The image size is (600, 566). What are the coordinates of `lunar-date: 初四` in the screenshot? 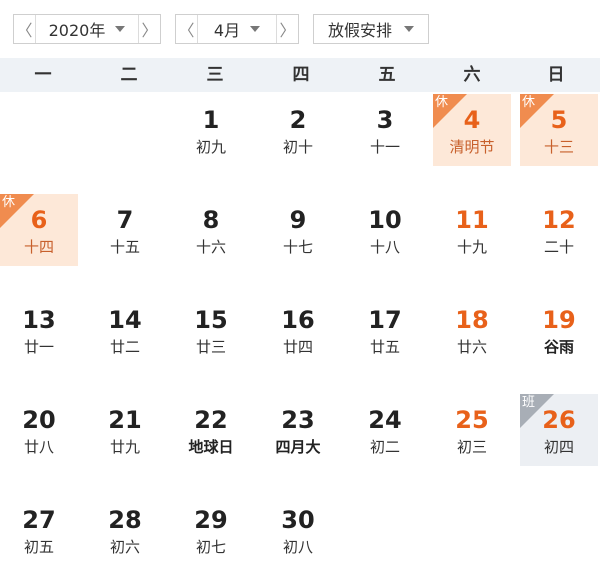 It's located at (558, 447).